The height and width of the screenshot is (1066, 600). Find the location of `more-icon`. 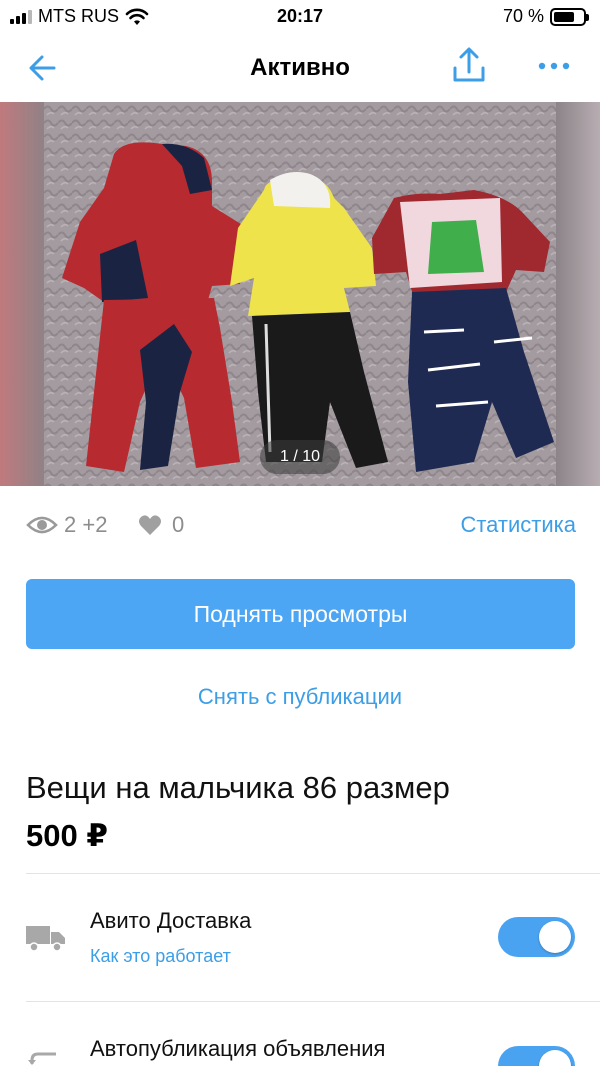

more-icon is located at coordinates (554, 66).